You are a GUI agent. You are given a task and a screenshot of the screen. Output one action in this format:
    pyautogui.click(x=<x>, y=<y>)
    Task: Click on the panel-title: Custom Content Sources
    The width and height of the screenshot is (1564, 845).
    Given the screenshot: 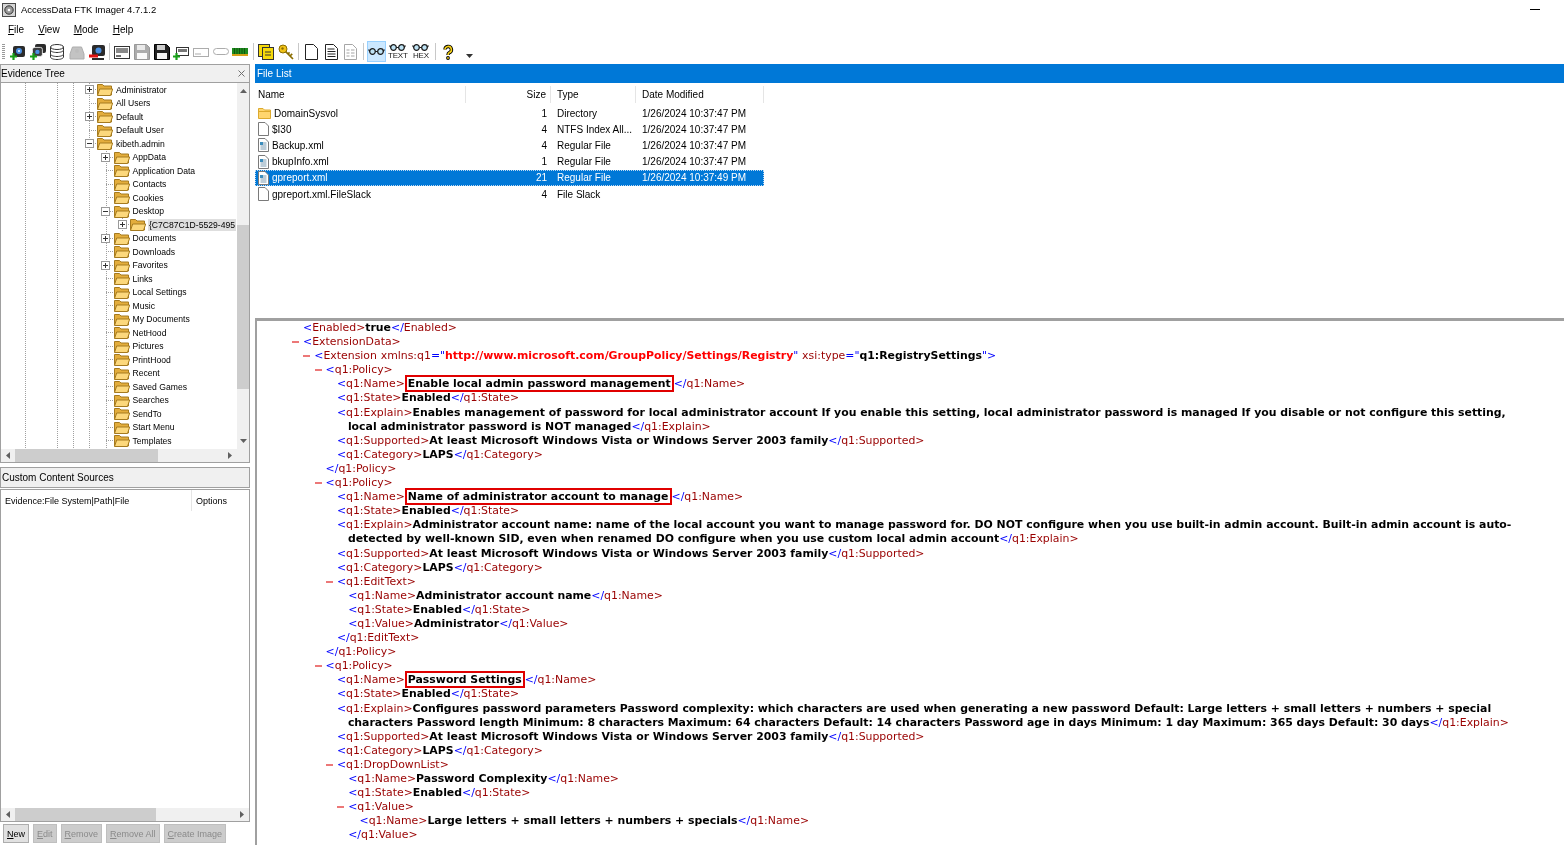 What is the action you would take?
    pyautogui.click(x=58, y=477)
    